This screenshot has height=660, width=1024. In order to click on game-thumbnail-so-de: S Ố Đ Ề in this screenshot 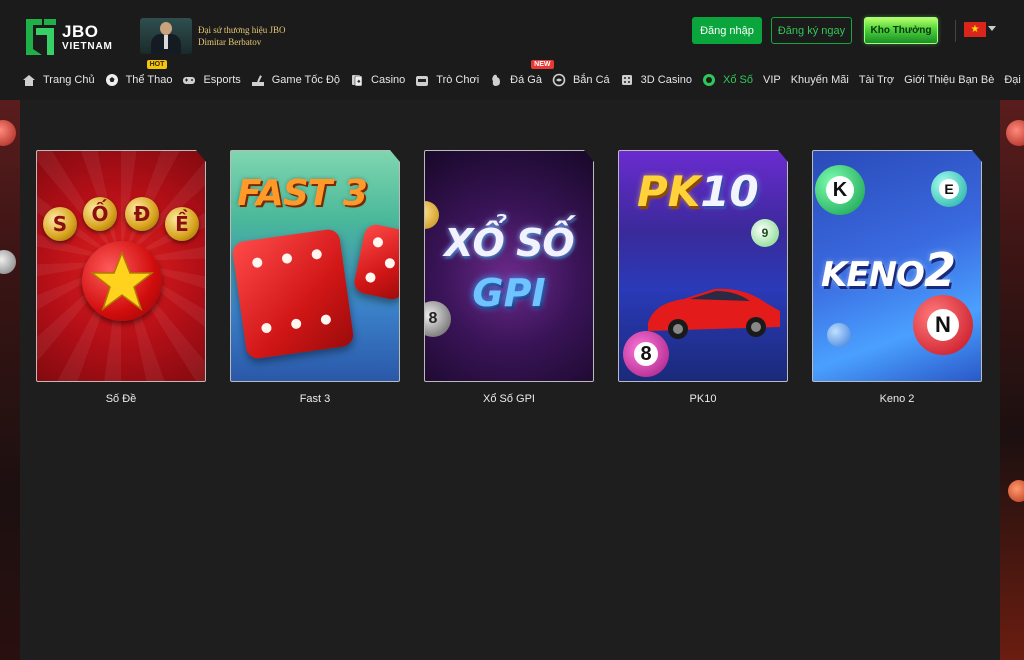, I will do `click(121, 266)`.